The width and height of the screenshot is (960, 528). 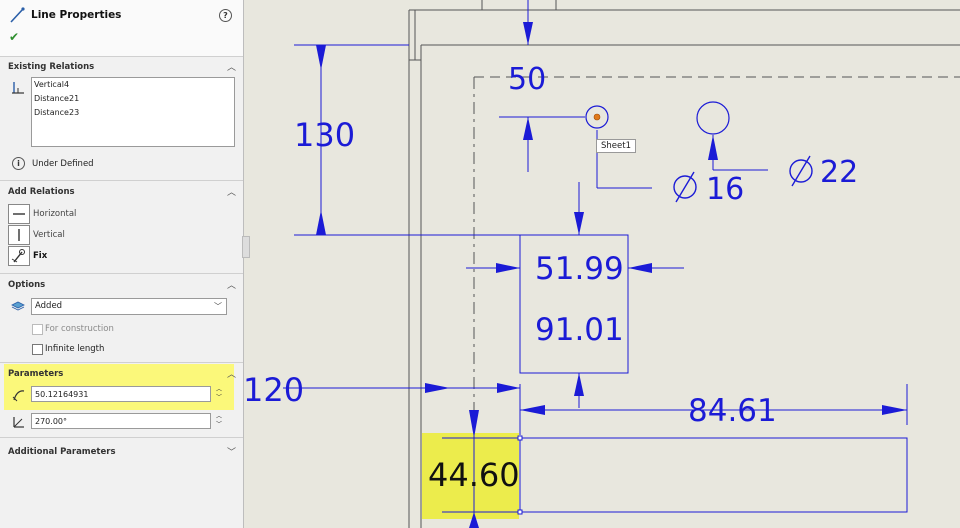 What do you see at coordinates (55, 214) in the screenshot?
I see `horizontal-label: Horizontal` at bounding box center [55, 214].